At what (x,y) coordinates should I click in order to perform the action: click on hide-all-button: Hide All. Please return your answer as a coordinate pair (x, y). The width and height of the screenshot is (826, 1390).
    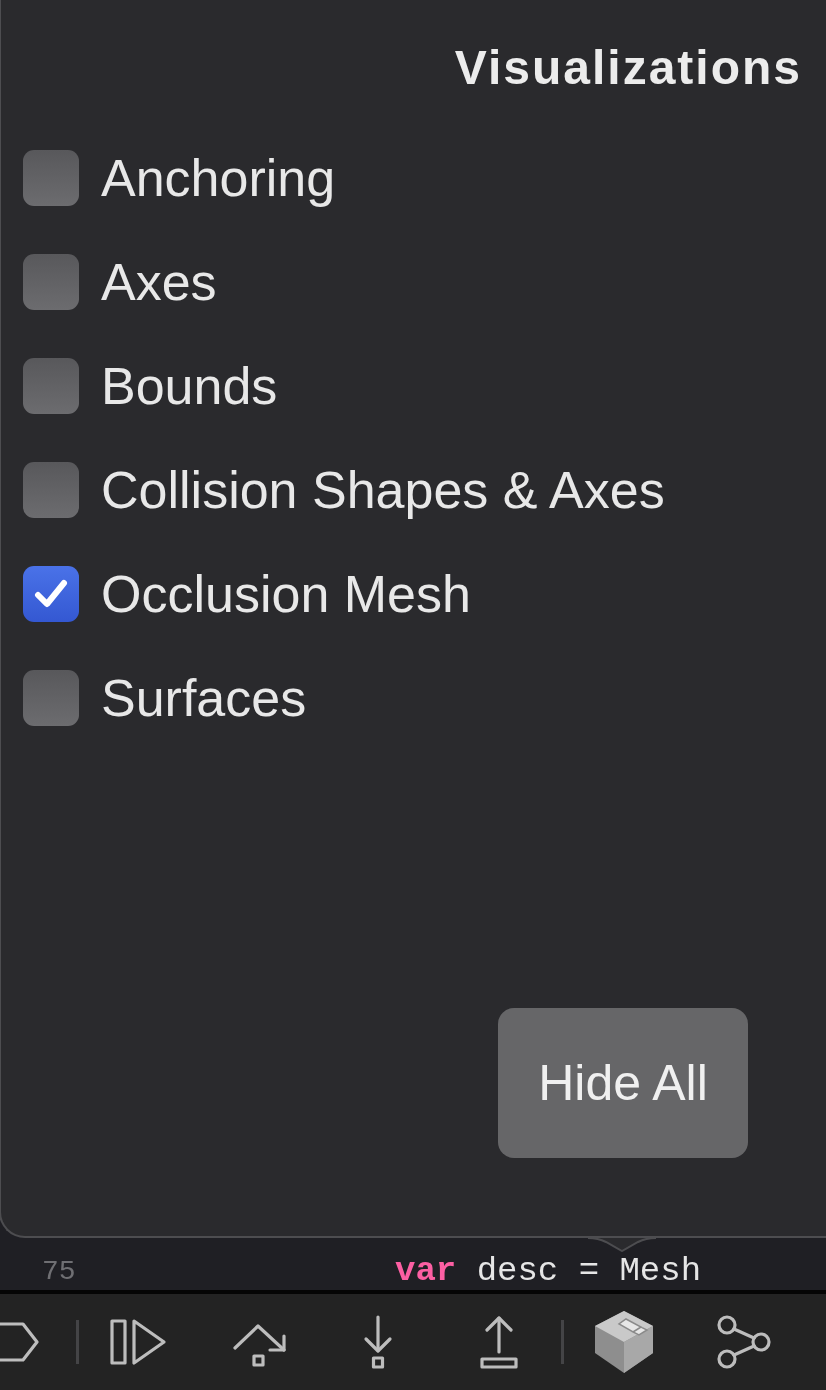
    Looking at the image, I should click on (623, 1083).